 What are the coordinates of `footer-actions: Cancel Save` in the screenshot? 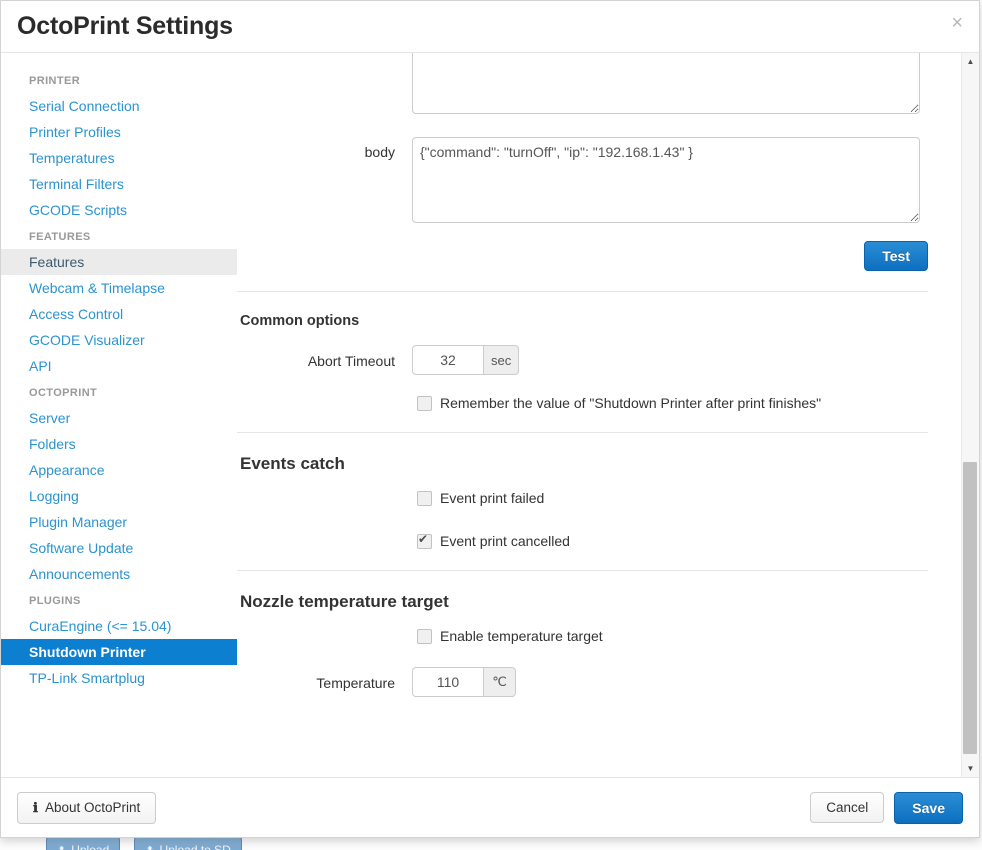 It's located at (886, 807).